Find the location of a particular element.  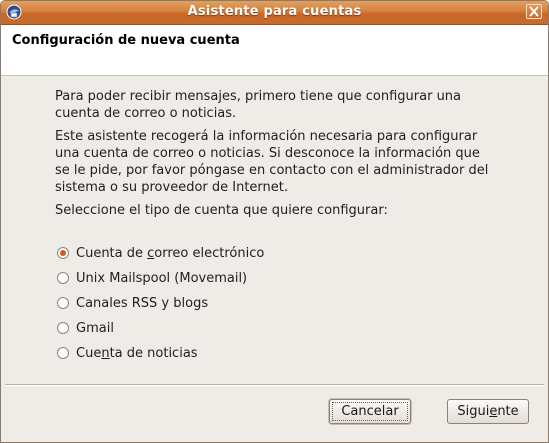

radio-label: Cuenta de correo electrónico is located at coordinates (170, 253).